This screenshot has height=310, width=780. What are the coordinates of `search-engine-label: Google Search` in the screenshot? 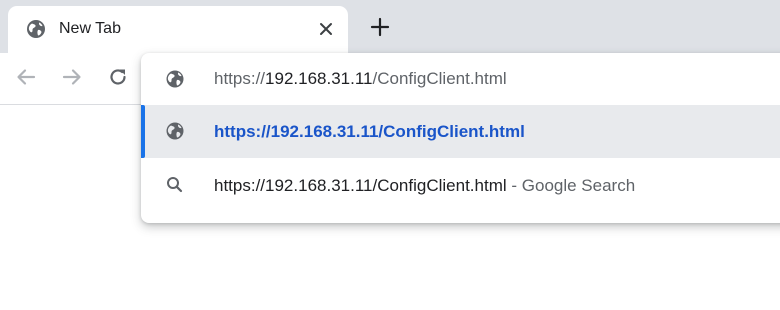 It's located at (578, 185).